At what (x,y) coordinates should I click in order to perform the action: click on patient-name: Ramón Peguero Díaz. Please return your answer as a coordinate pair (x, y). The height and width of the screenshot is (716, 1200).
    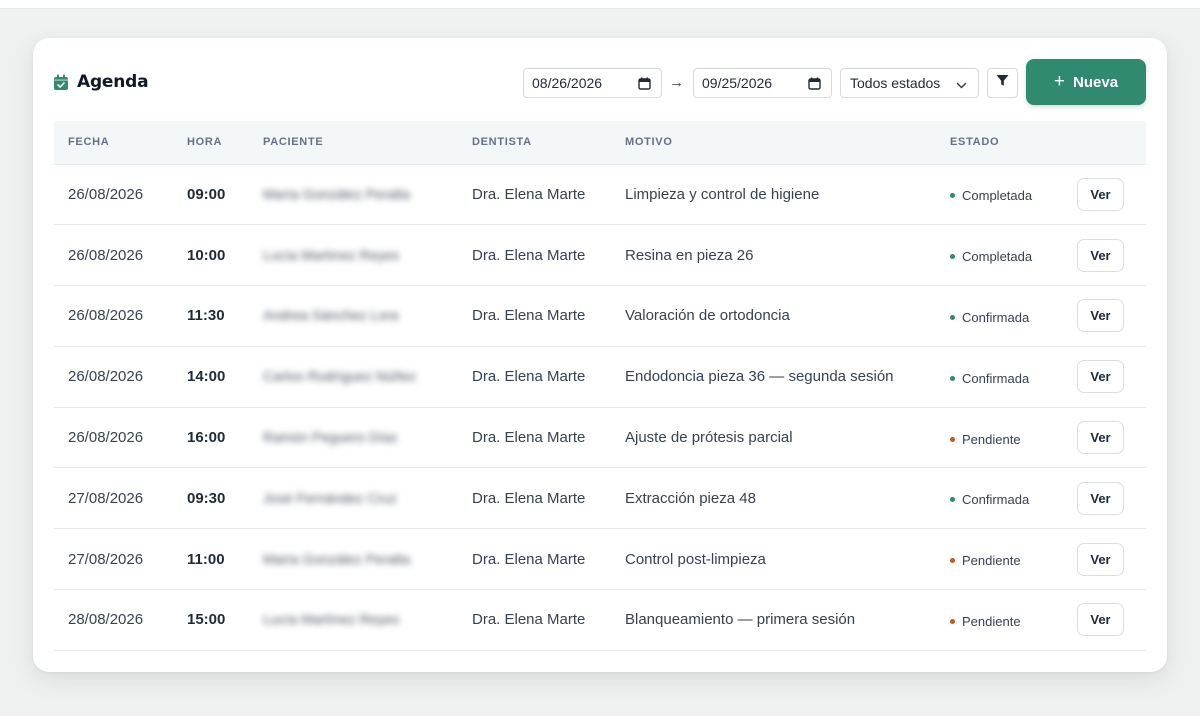
    Looking at the image, I should click on (330, 437).